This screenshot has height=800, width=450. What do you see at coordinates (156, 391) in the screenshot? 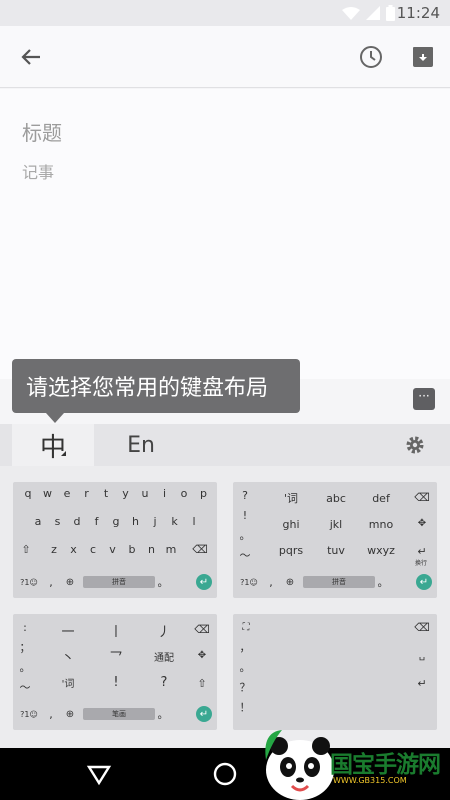
I see `layout-tooltip: 请选择您常用的键盘布局` at bounding box center [156, 391].